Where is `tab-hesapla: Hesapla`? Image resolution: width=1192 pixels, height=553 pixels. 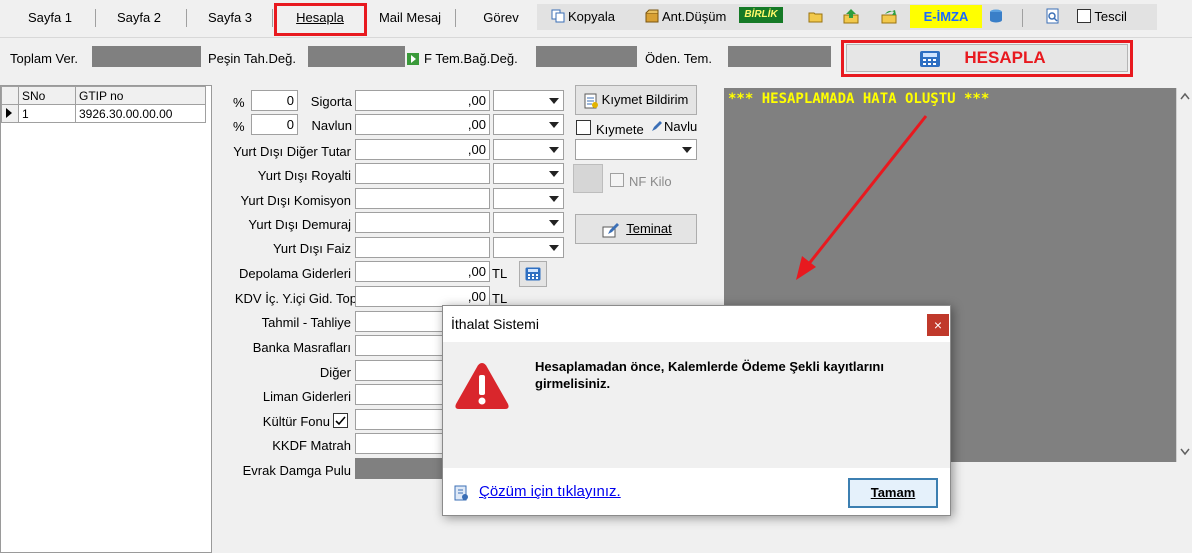
tab-hesapla: Hesapla is located at coordinates (320, 18).